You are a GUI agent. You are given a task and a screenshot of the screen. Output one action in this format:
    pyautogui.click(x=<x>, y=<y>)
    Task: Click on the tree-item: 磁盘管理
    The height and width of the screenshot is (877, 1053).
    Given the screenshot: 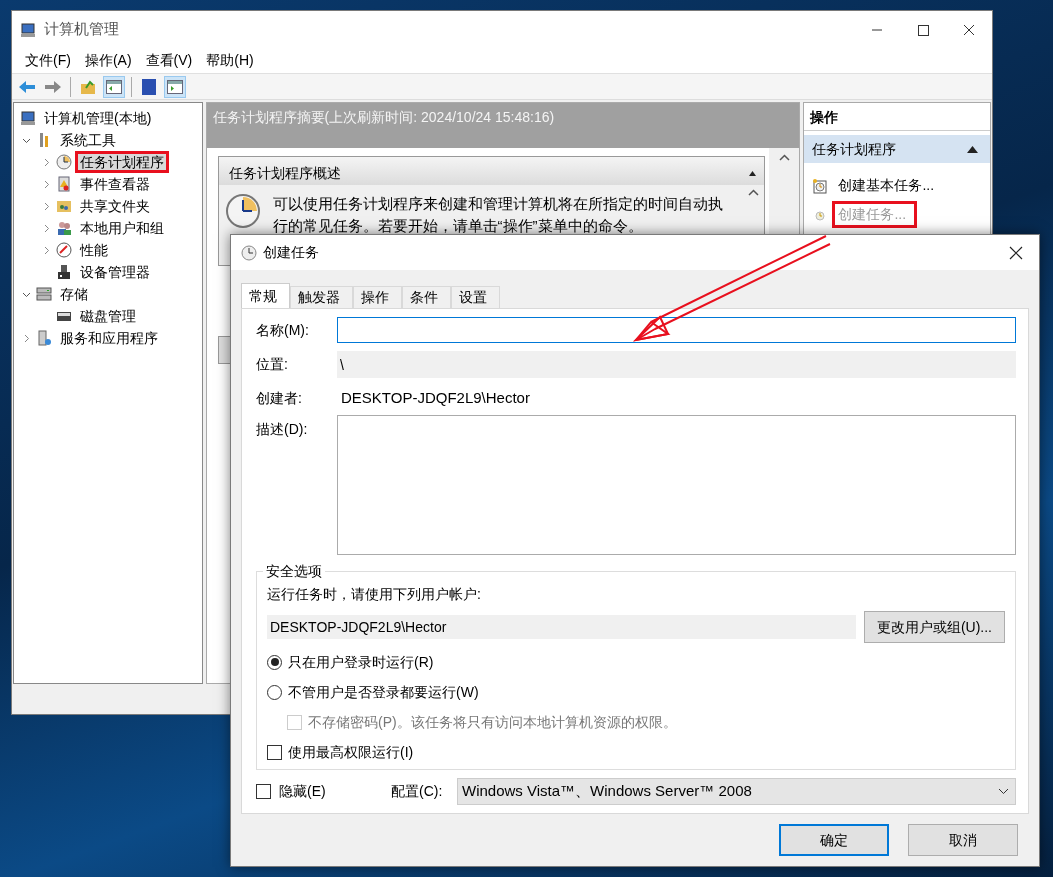 What is the action you would take?
    pyautogui.click(x=108, y=316)
    